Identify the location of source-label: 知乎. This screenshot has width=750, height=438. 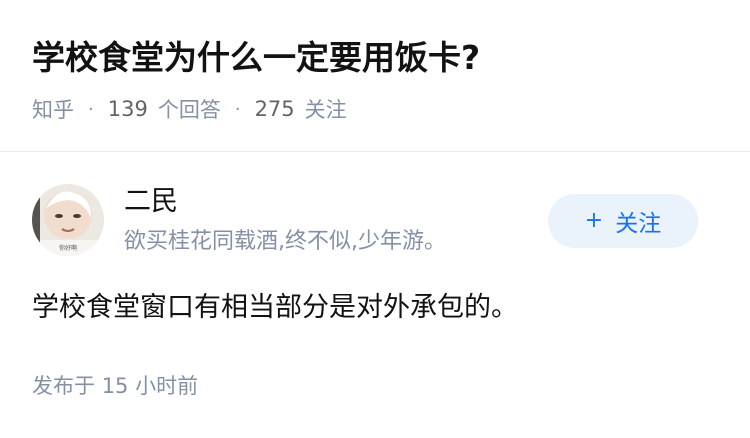
(53, 109).